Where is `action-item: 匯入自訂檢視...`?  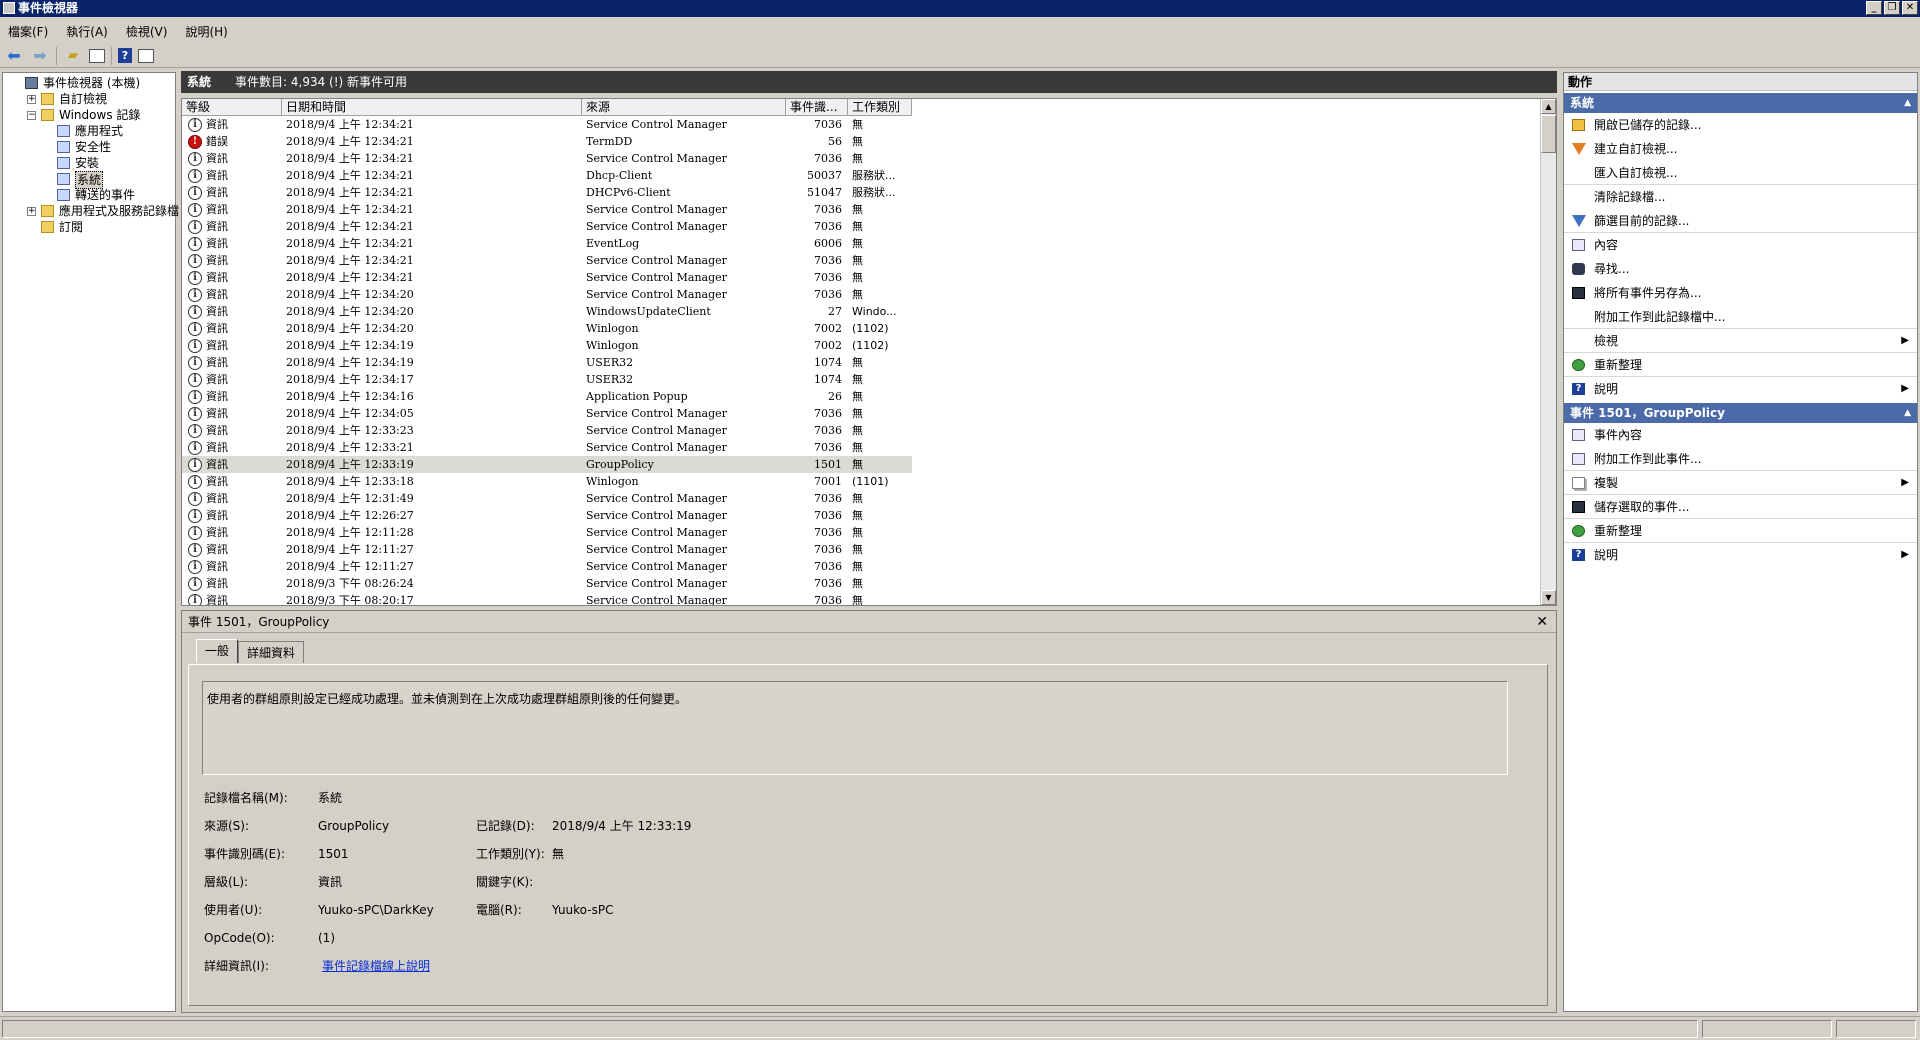 action-item: 匯入自訂檢視... is located at coordinates (1740, 173).